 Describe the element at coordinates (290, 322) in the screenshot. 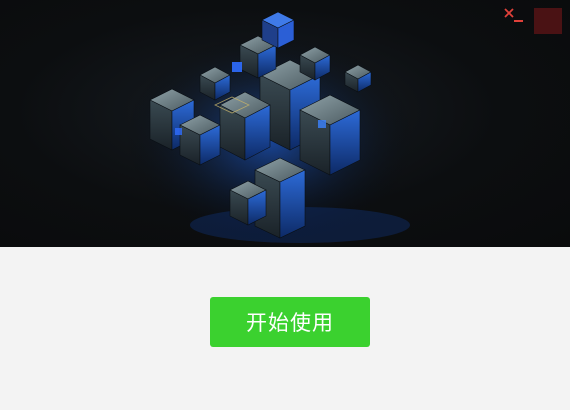

I see `start-using-button: 开始使用` at that location.